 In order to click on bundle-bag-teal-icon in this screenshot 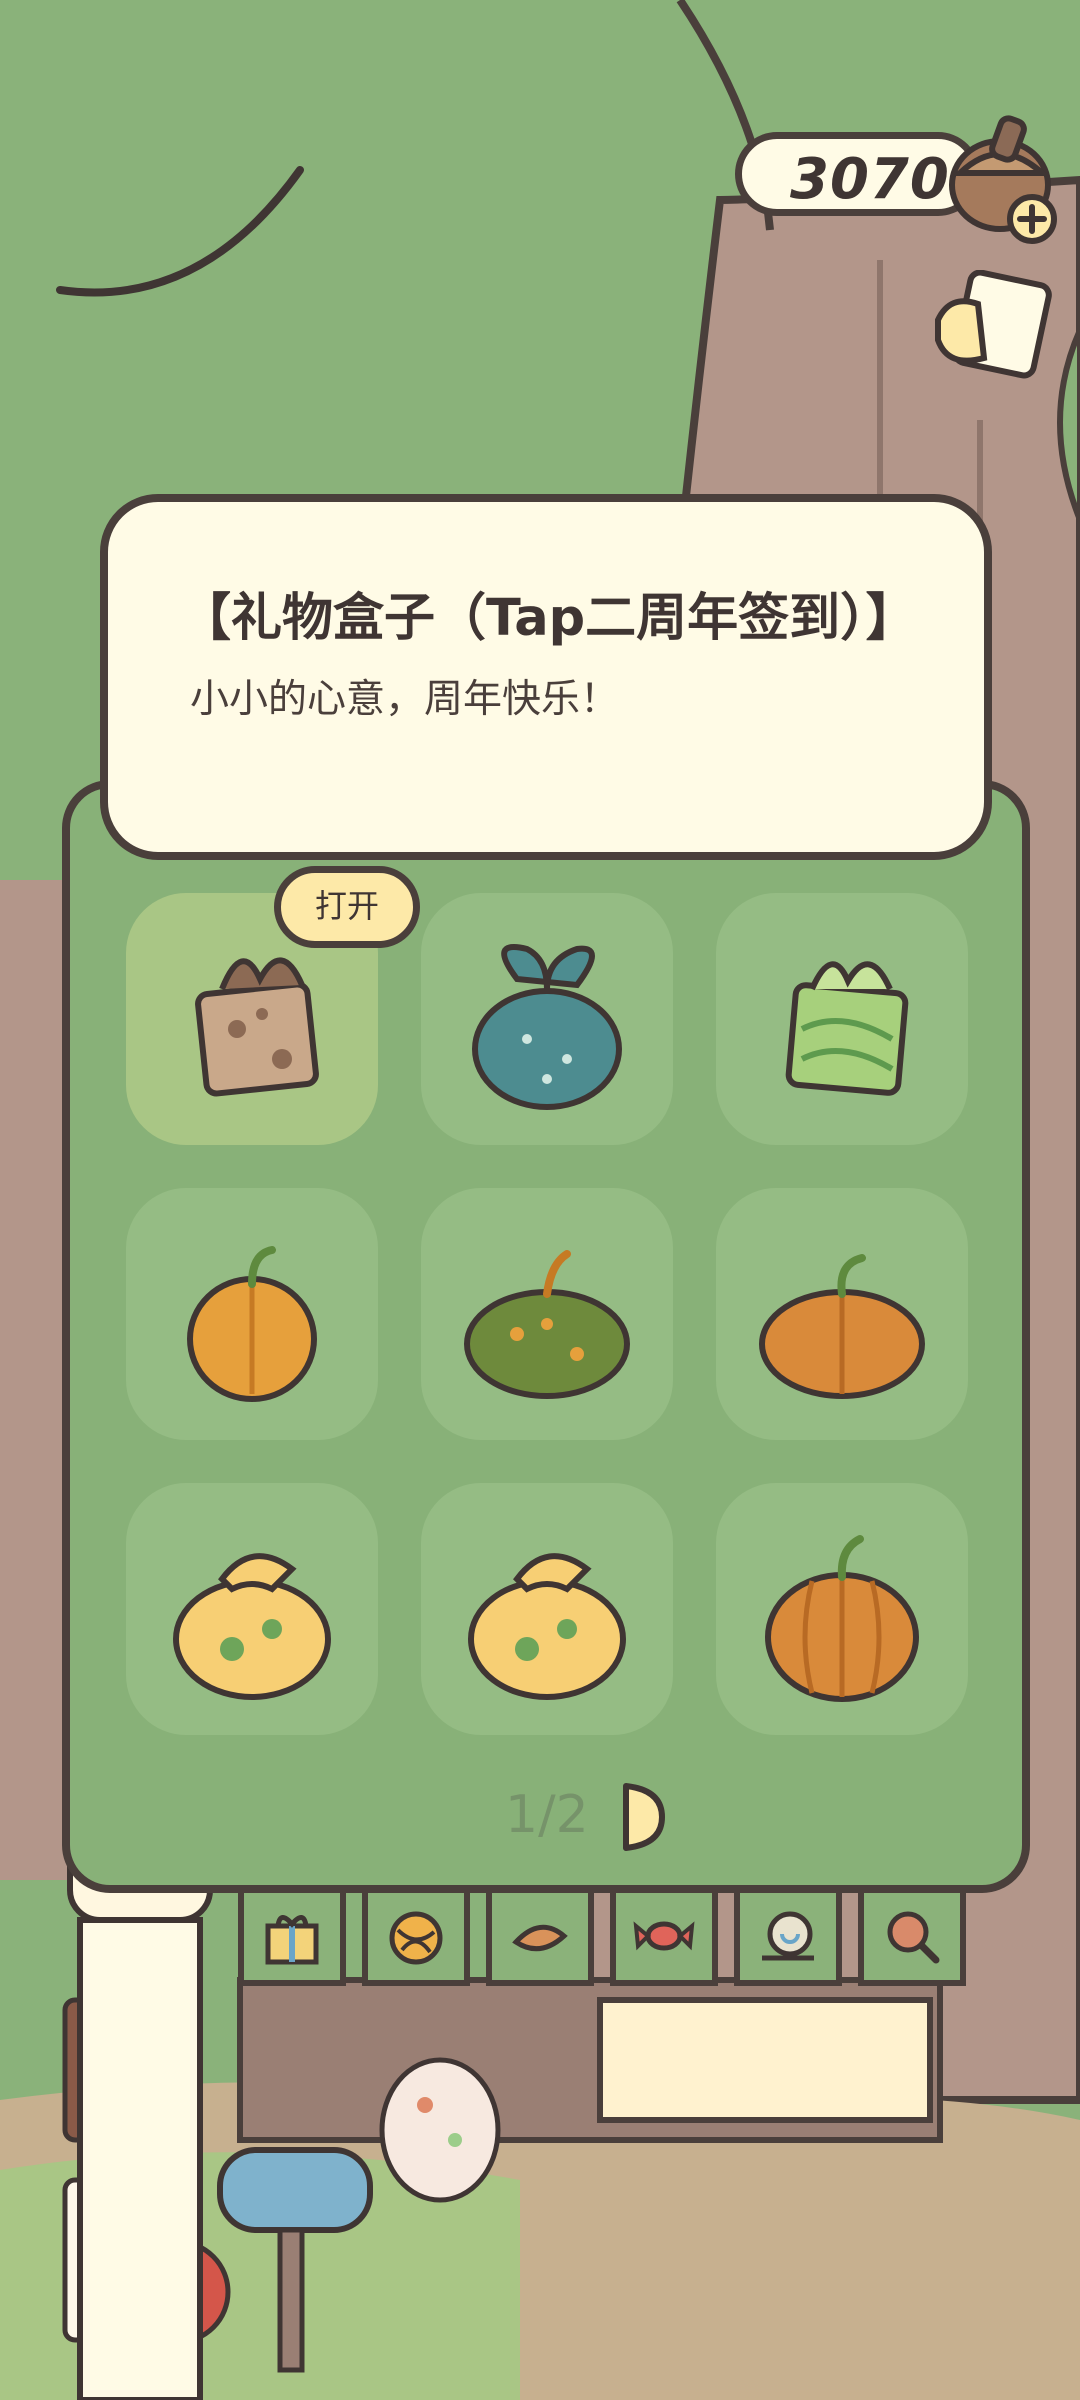, I will do `click(547, 1027)`.